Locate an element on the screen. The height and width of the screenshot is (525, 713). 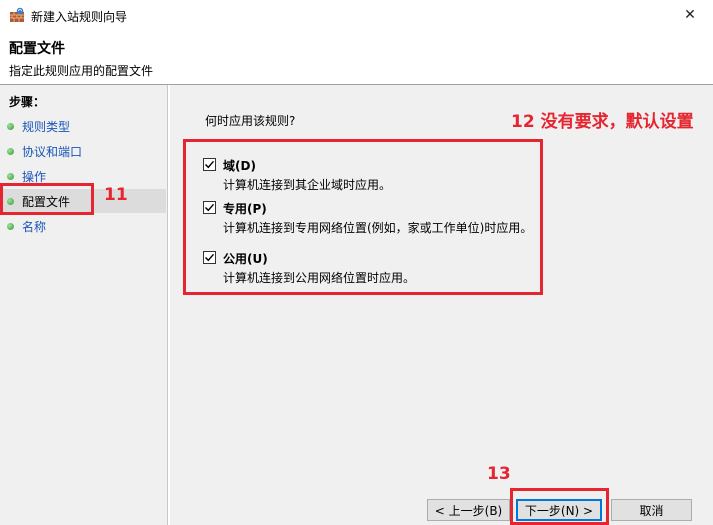
domain-label: 域(D) is located at coordinates (239, 166).